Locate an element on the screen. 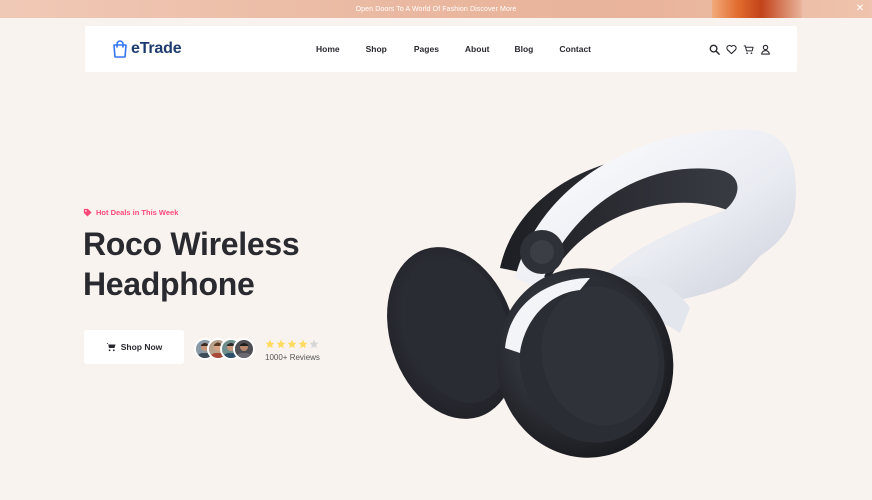 The height and width of the screenshot is (500, 872). avatar is located at coordinates (244, 349).